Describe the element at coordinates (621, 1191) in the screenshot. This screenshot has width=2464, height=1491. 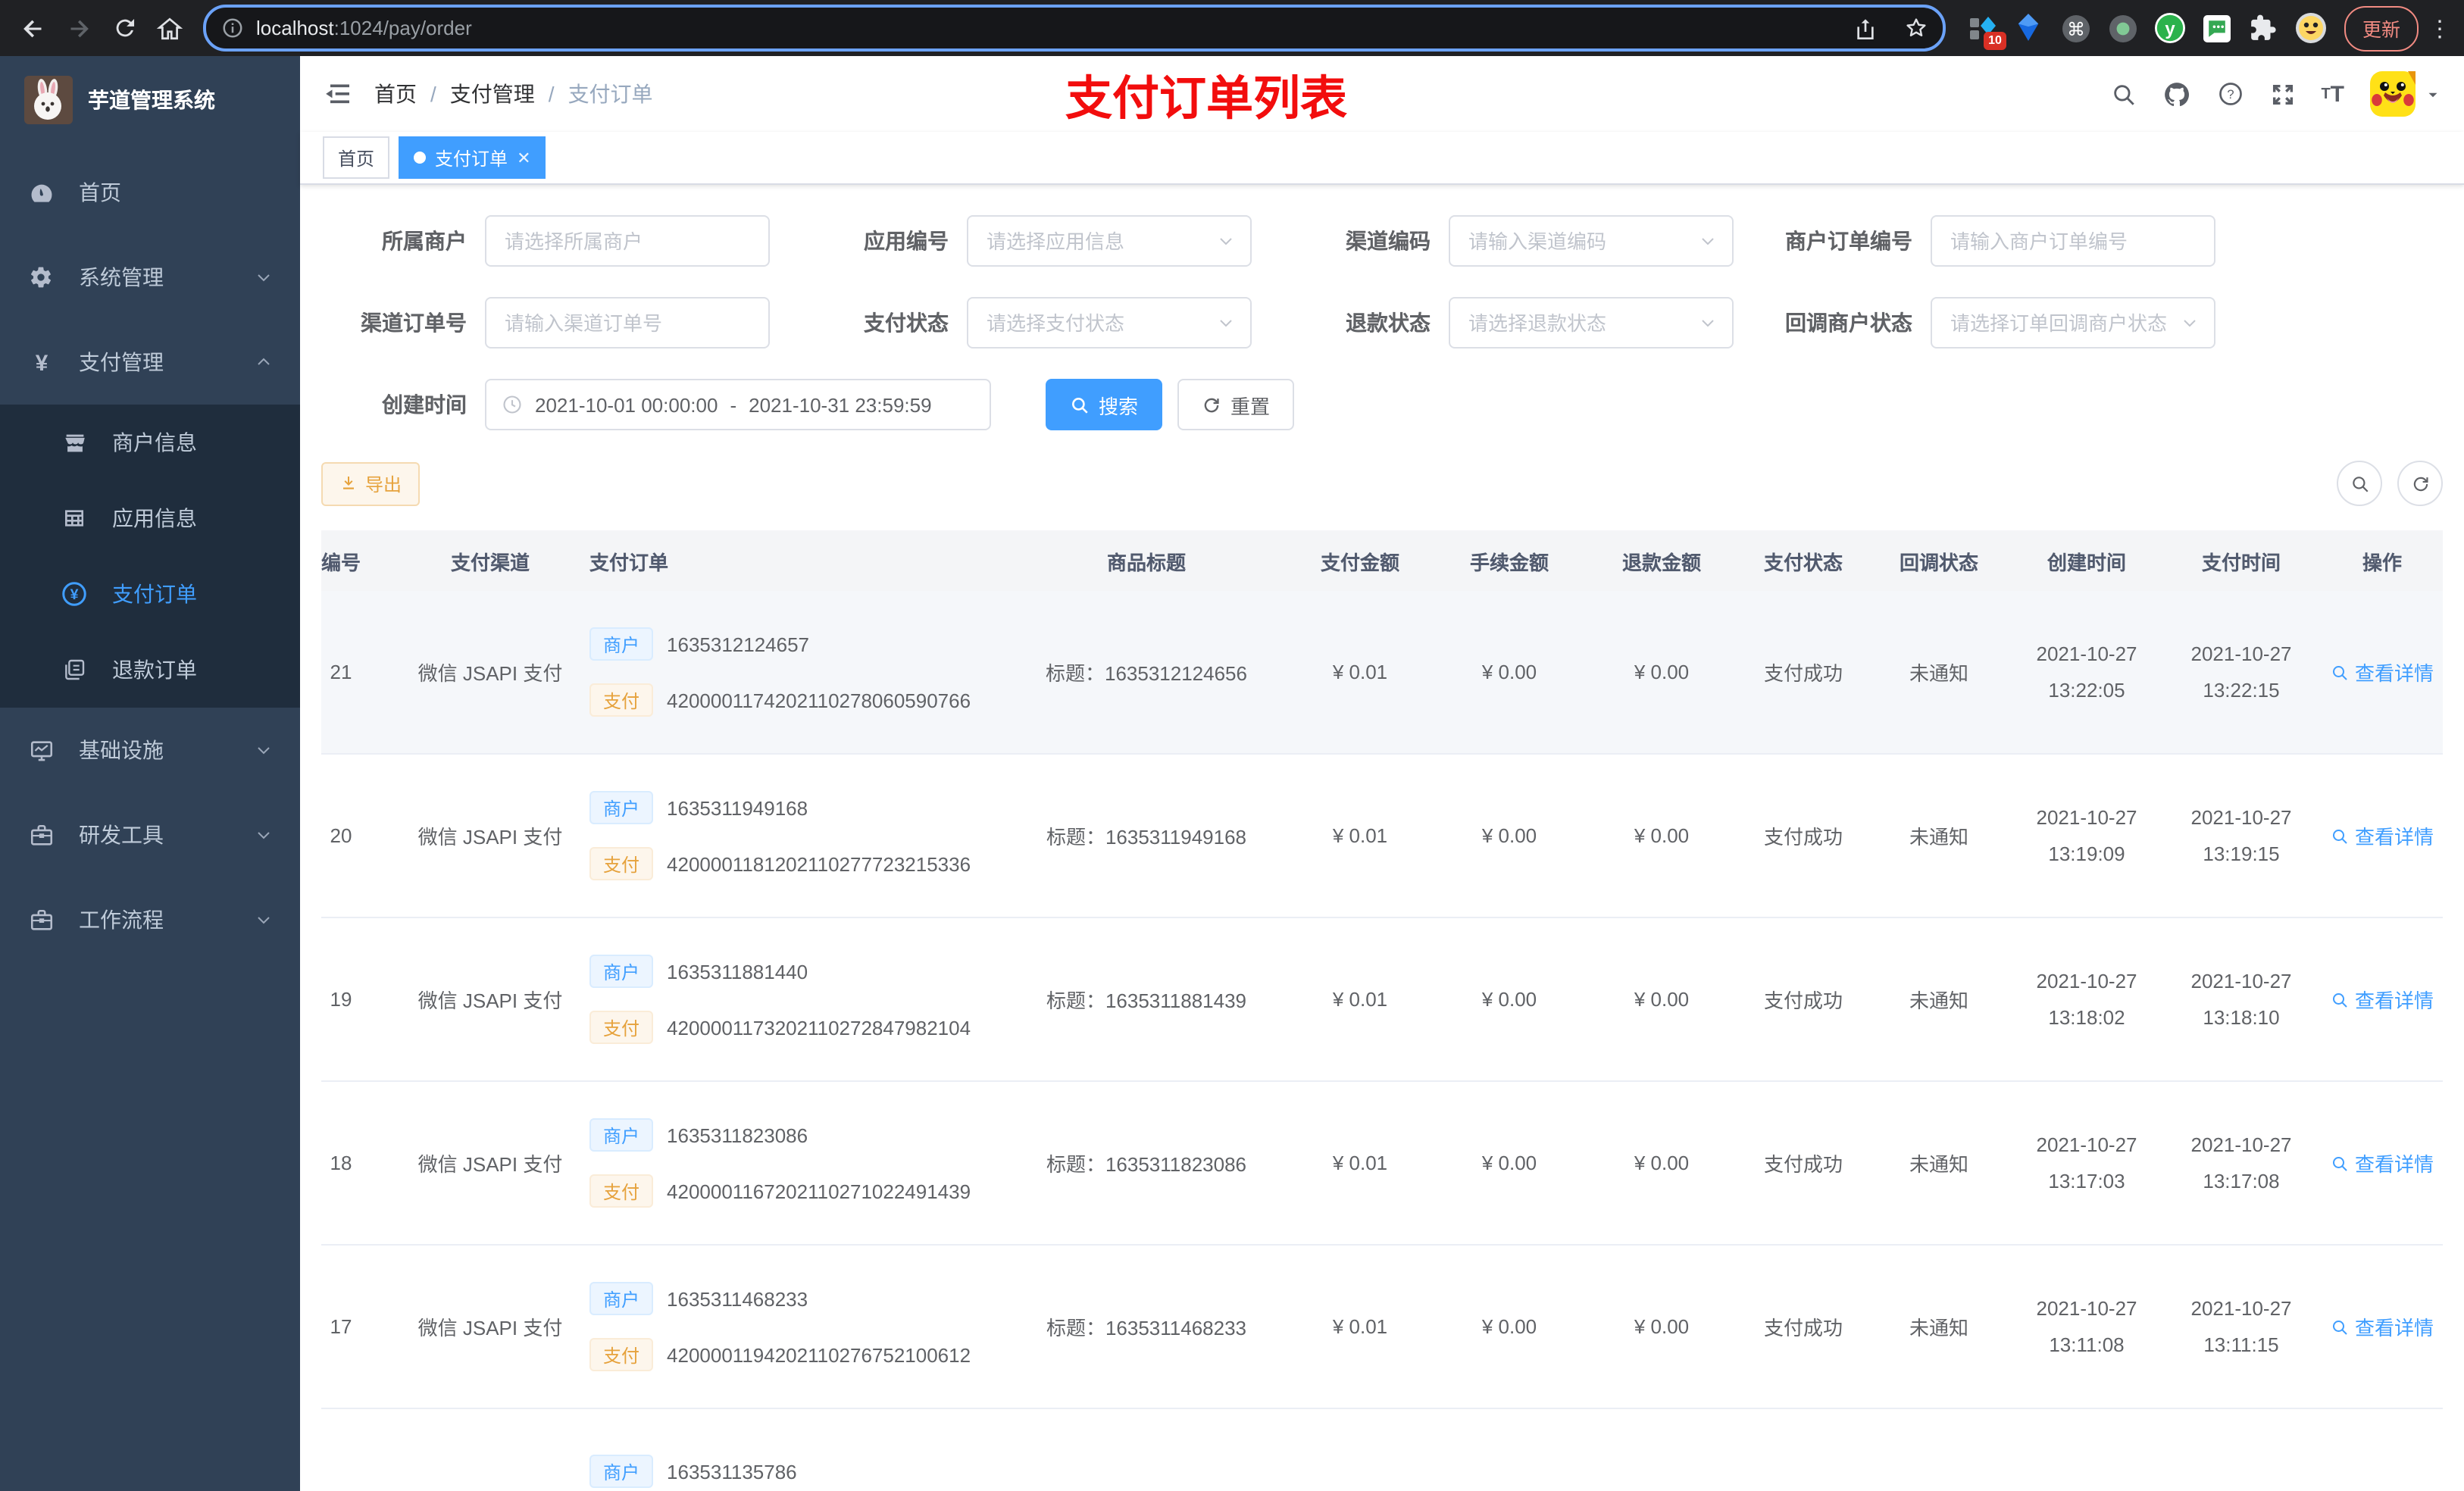
I see `pay-tag: 支付` at that location.